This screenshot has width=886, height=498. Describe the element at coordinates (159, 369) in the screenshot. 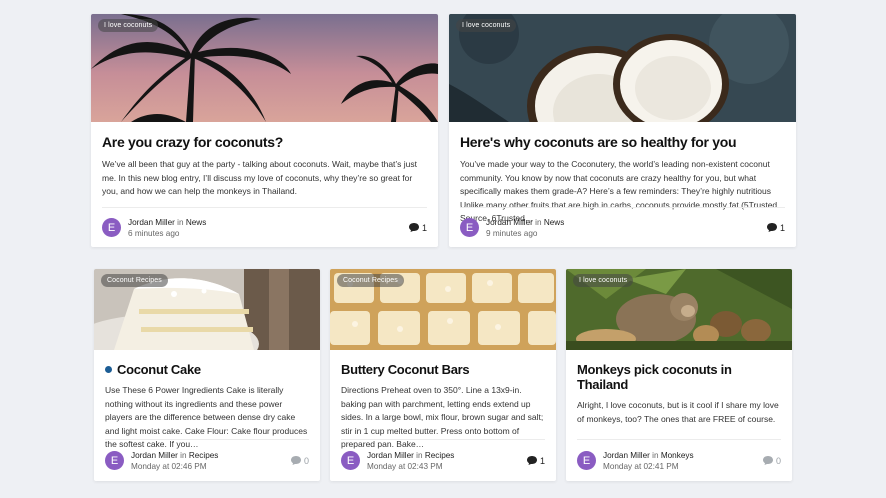

I see `post-title-text: Coconut Cake` at that location.